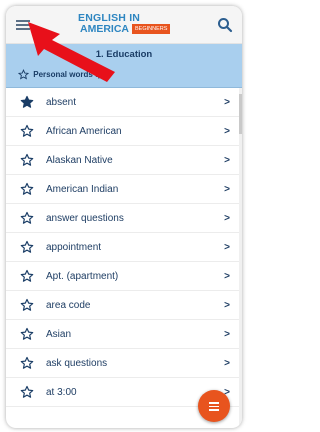 The image size is (320, 432). Describe the element at coordinates (124, 334) in the screenshot. I see `word-row: Asian >` at that location.